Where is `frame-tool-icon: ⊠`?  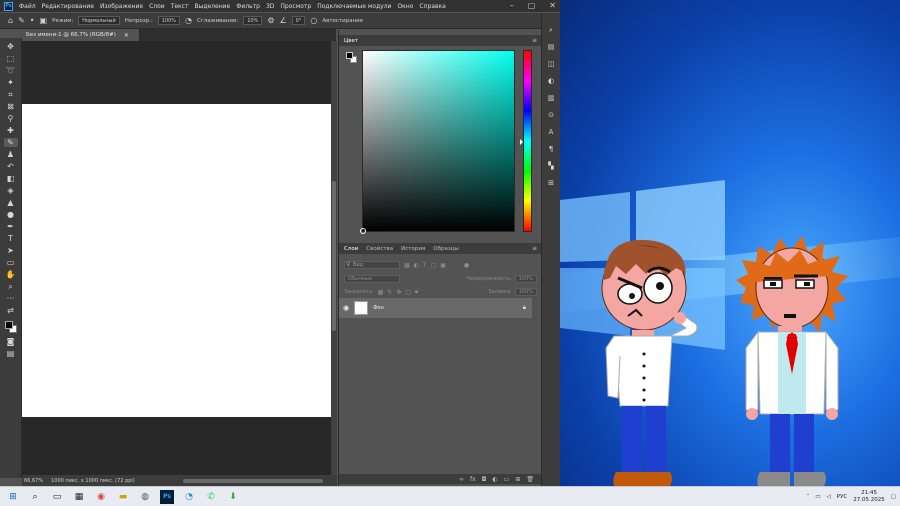 frame-tool-icon: ⊠ is located at coordinates (11, 106).